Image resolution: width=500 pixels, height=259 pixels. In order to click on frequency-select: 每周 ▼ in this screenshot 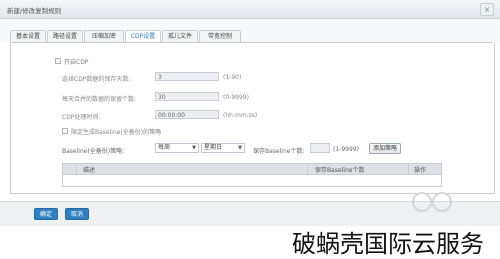, I will do `click(177, 148)`.